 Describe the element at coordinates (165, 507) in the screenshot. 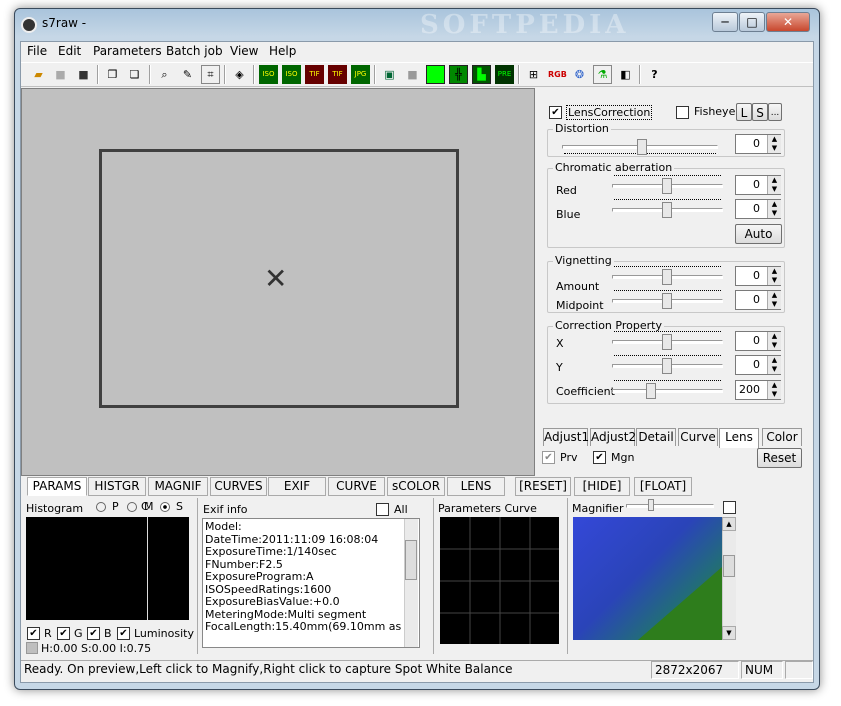

I see `radio-s` at that location.